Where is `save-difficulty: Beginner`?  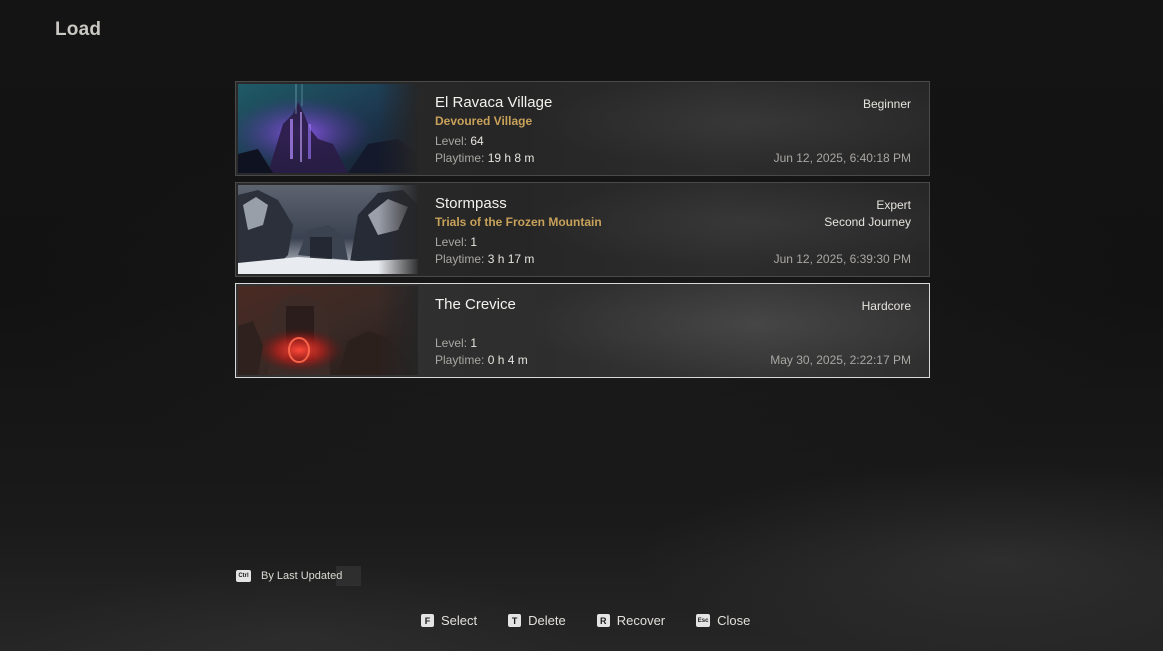 save-difficulty: Beginner is located at coordinates (886, 104).